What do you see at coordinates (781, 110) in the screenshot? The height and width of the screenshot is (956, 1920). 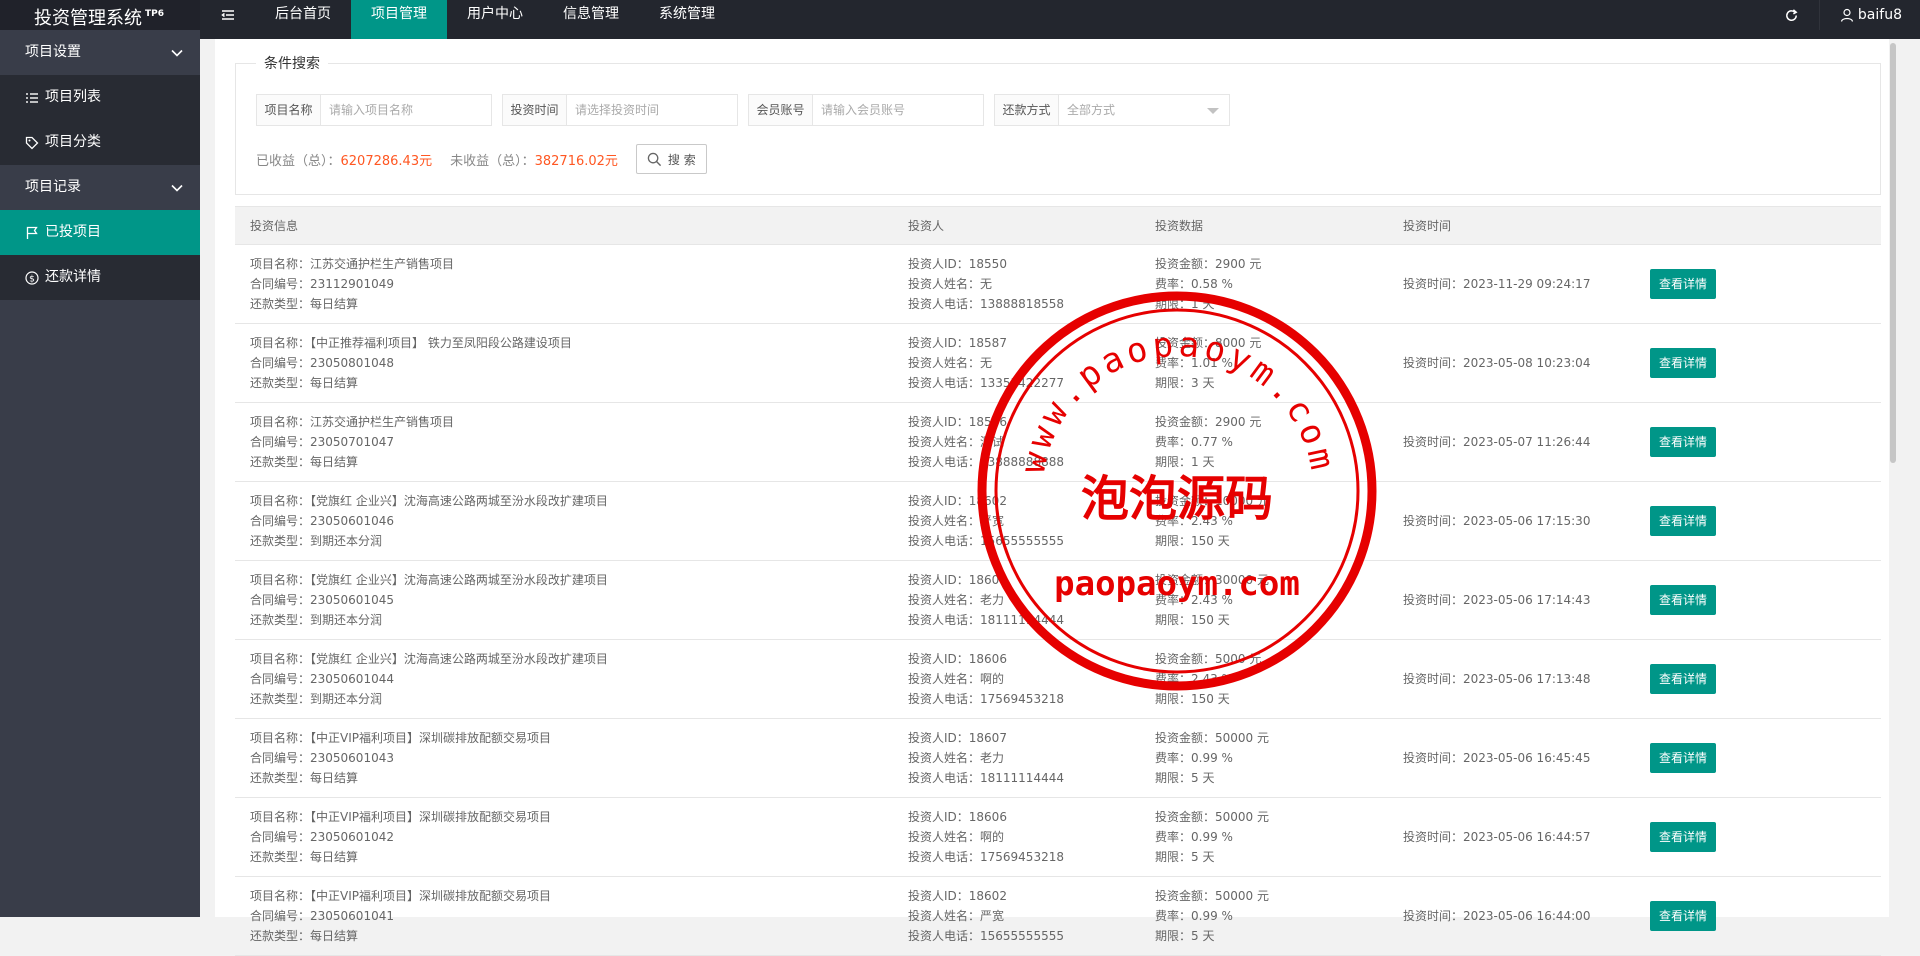 I see `field-label: 会员账号` at bounding box center [781, 110].